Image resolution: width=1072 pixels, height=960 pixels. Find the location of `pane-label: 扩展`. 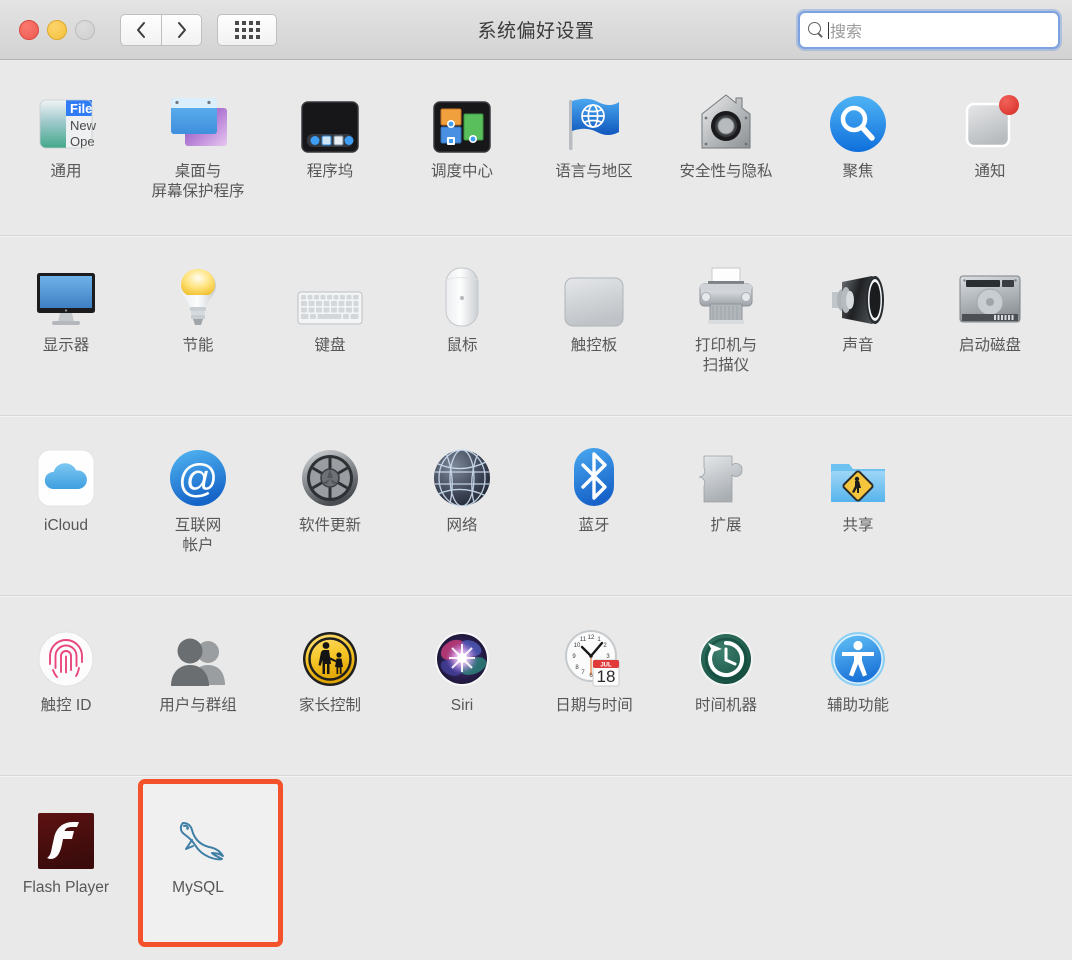

pane-label: 扩展 is located at coordinates (726, 525).